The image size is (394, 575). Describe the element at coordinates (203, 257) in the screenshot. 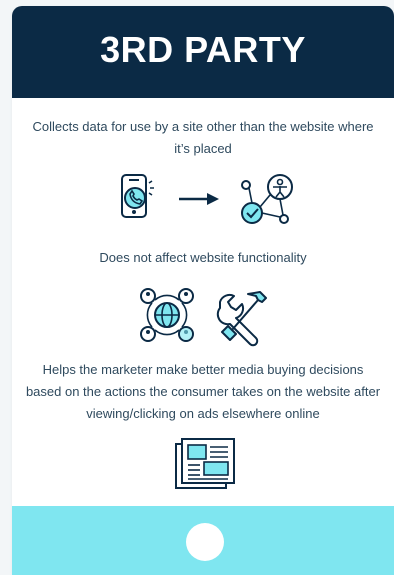

I see `section-text-2: Does not affect website functionality` at that location.